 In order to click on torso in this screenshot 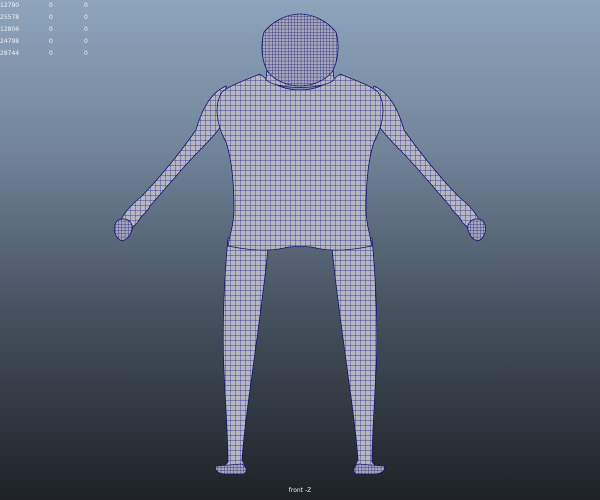, I will do `click(300, 162)`.